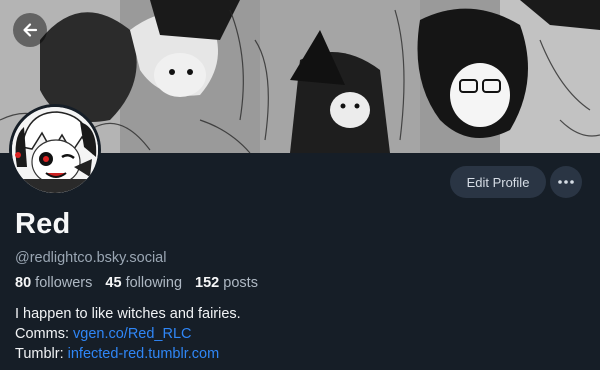 This screenshot has height=370, width=600. I want to click on edit-profile-label: Edit Profile, so click(498, 182).